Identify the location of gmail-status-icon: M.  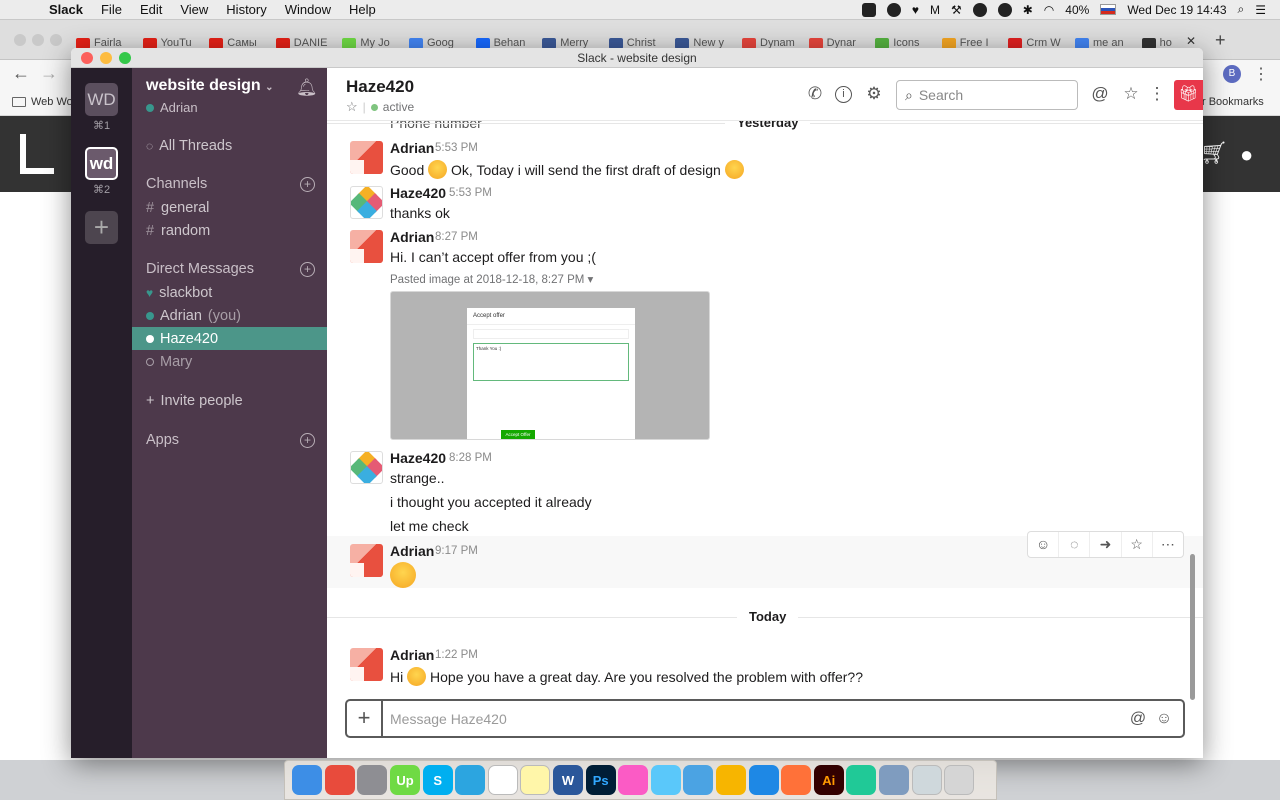
(935, 10).